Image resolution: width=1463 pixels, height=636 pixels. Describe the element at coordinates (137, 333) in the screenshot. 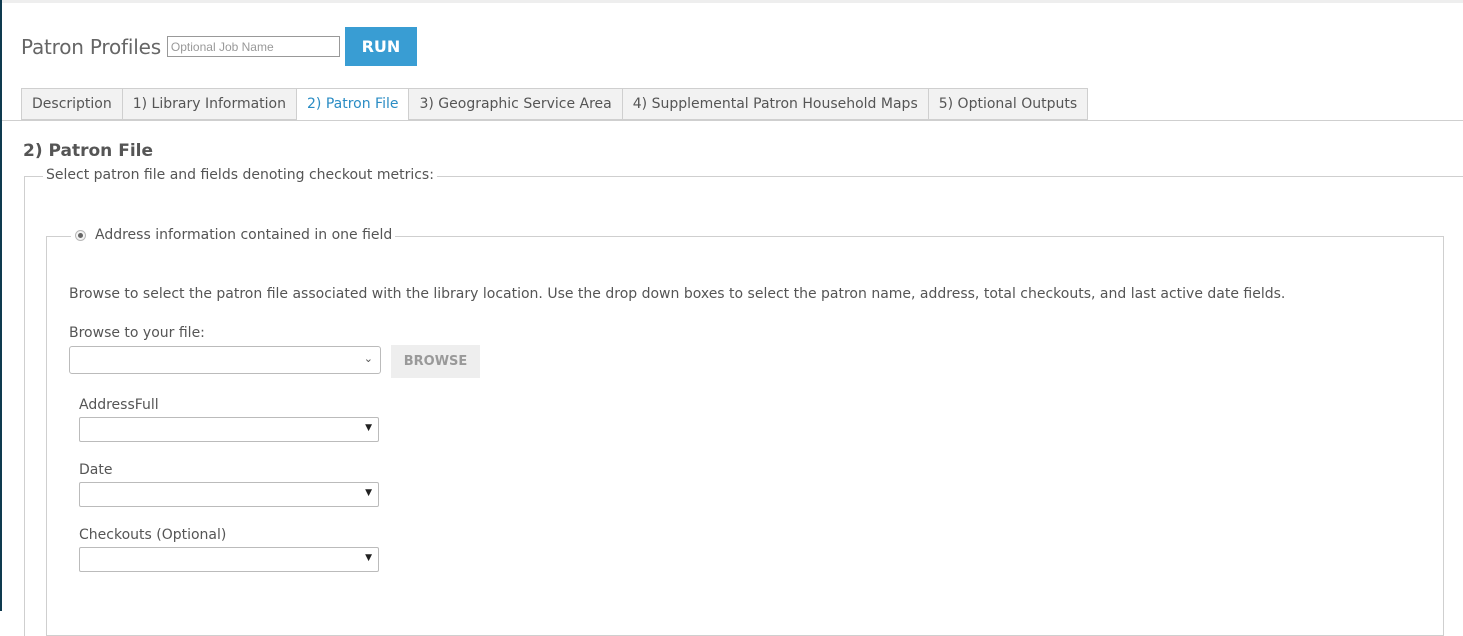

I see `browse-file-label: Browse to your file:` at that location.